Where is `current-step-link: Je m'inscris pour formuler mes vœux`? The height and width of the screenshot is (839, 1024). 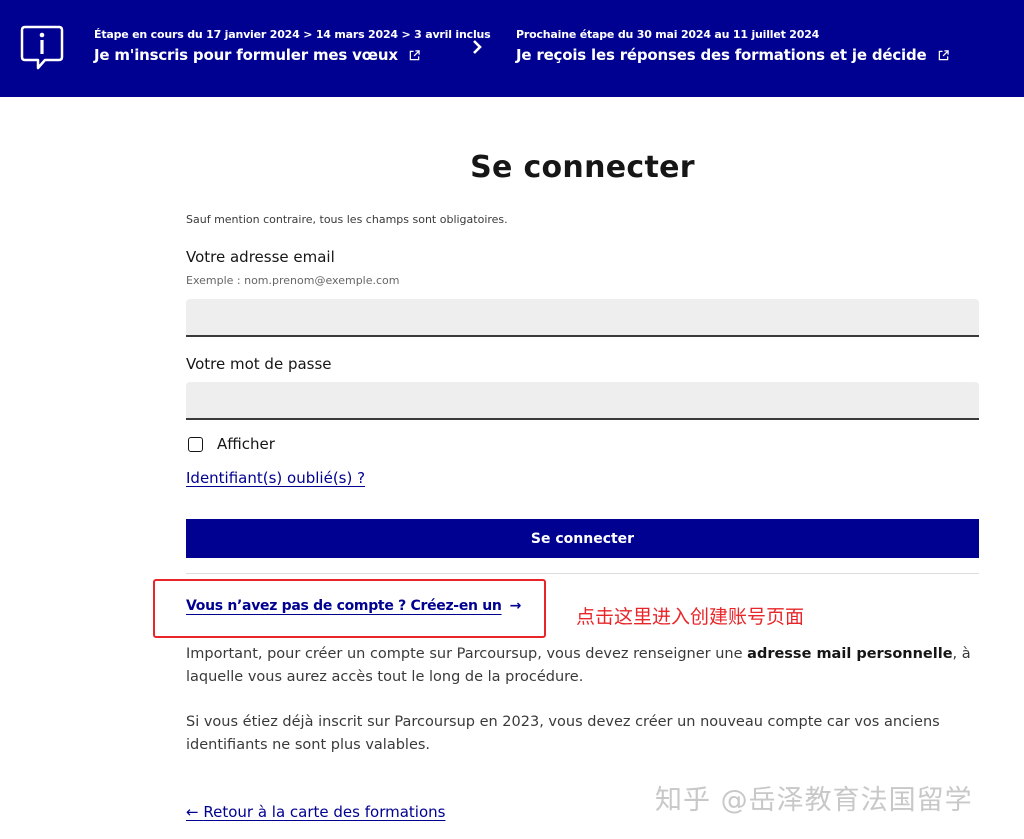 current-step-link: Je m'inscris pour formuler mes vœux is located at coordinates (292, 55).